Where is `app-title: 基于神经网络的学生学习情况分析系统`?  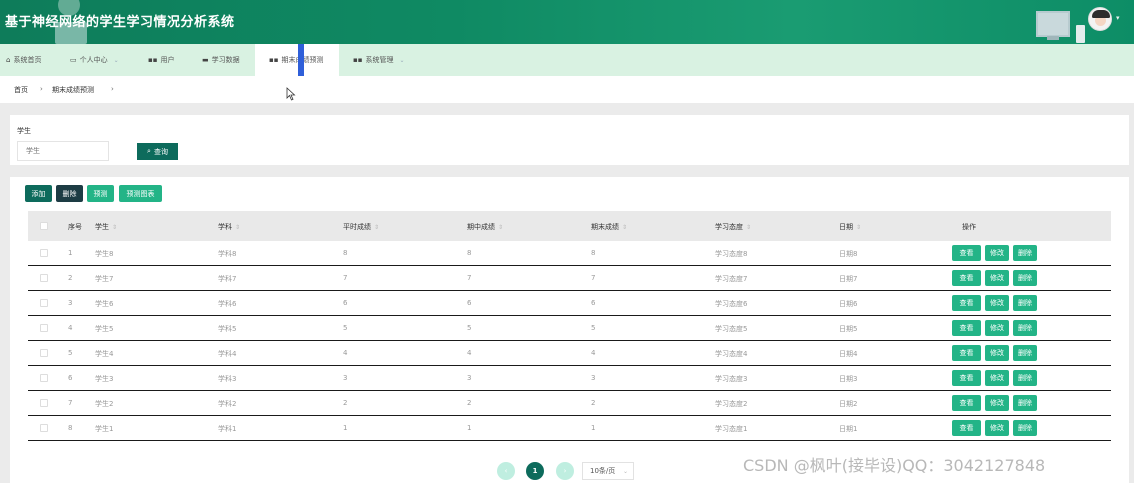 app-title: 基于神经网络的学生学习情况分析系统 is located at coordinates (120, 22).